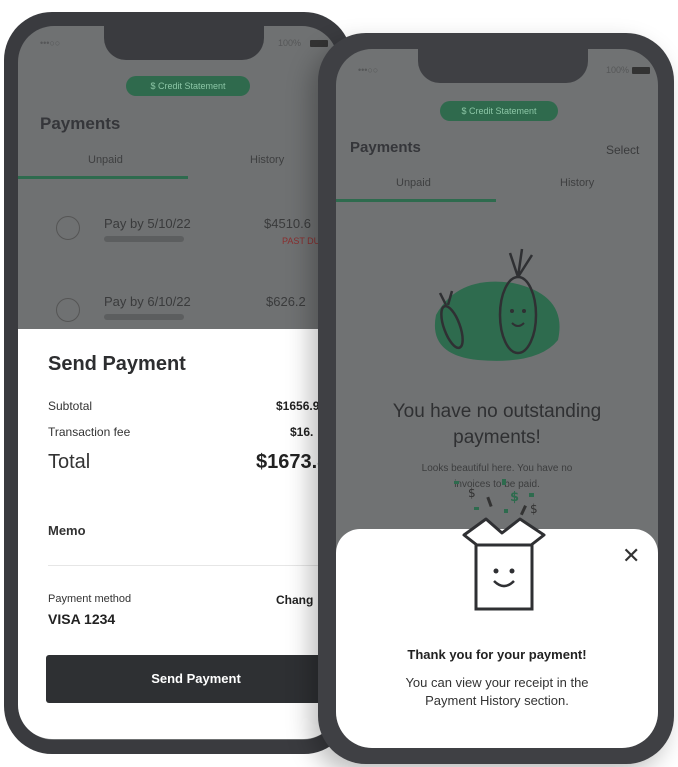  Describe the element at coordinates (497, 437) in the screenshot. I see `empty-heading-line2: payments!` at that location.